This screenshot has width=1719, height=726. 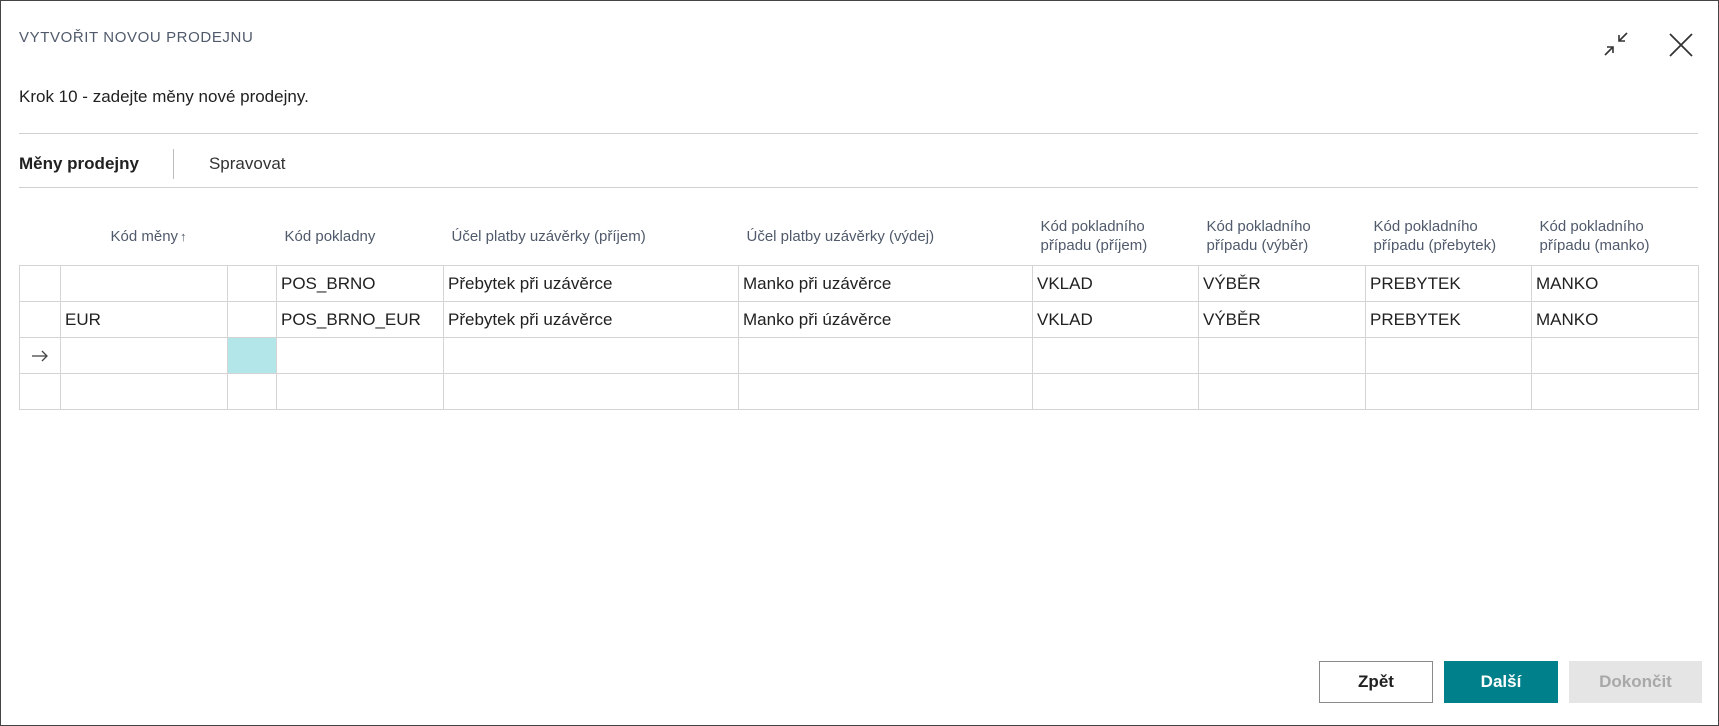 I want to click on tab-separator, so click(x=173, y=164).